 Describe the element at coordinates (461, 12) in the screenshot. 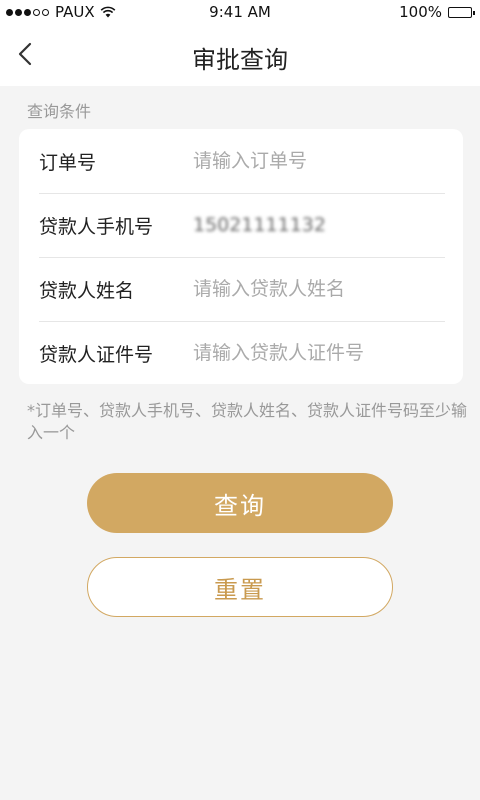

I see `battery-icon` at that location.